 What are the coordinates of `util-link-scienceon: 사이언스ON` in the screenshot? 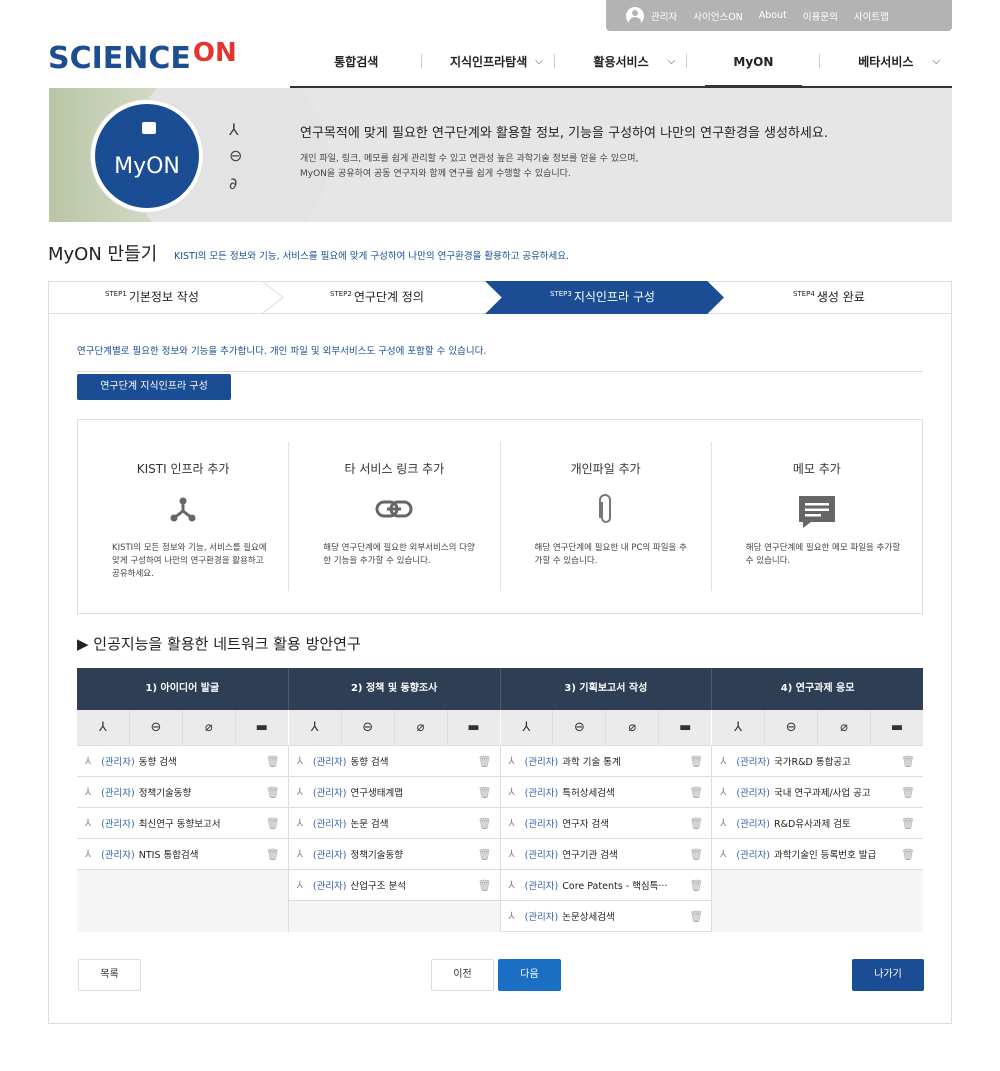 It's located at (718, 16).